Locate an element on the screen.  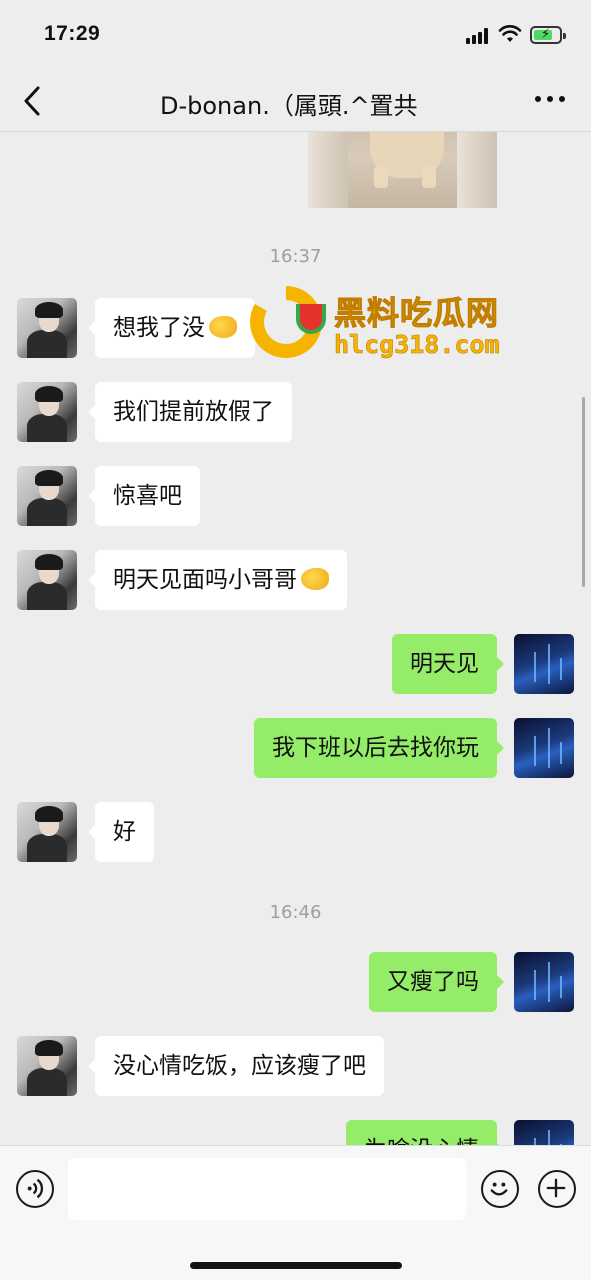
message-text: 我下班以后去找你玩 is located at coordinates (375, 748).